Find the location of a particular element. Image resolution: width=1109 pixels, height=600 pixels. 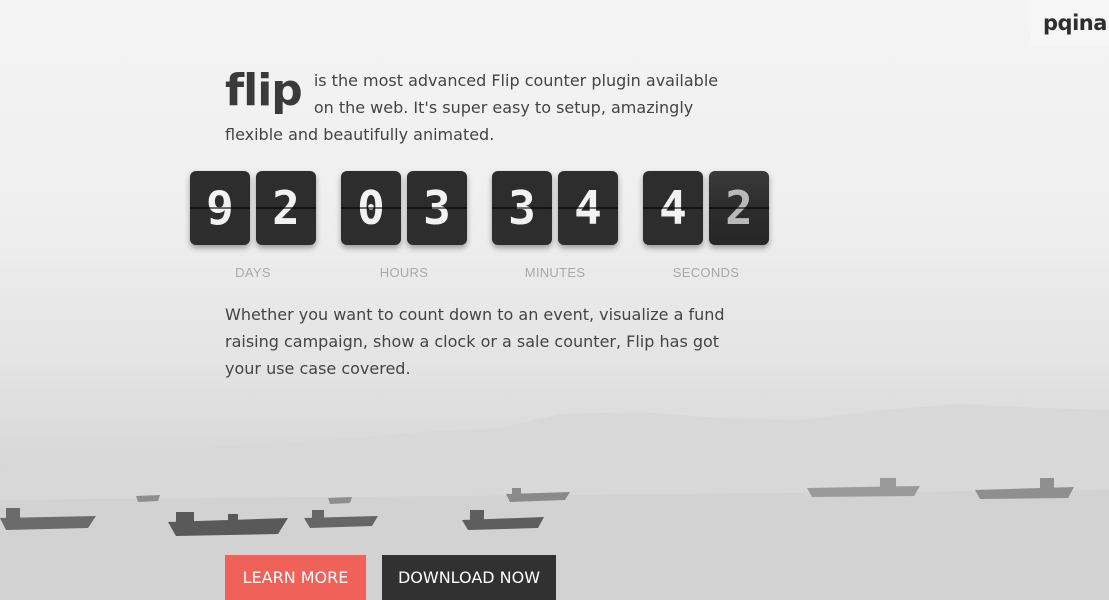

download-now-button: DOWNLOAD NOW is located at coordinates (469, 577).